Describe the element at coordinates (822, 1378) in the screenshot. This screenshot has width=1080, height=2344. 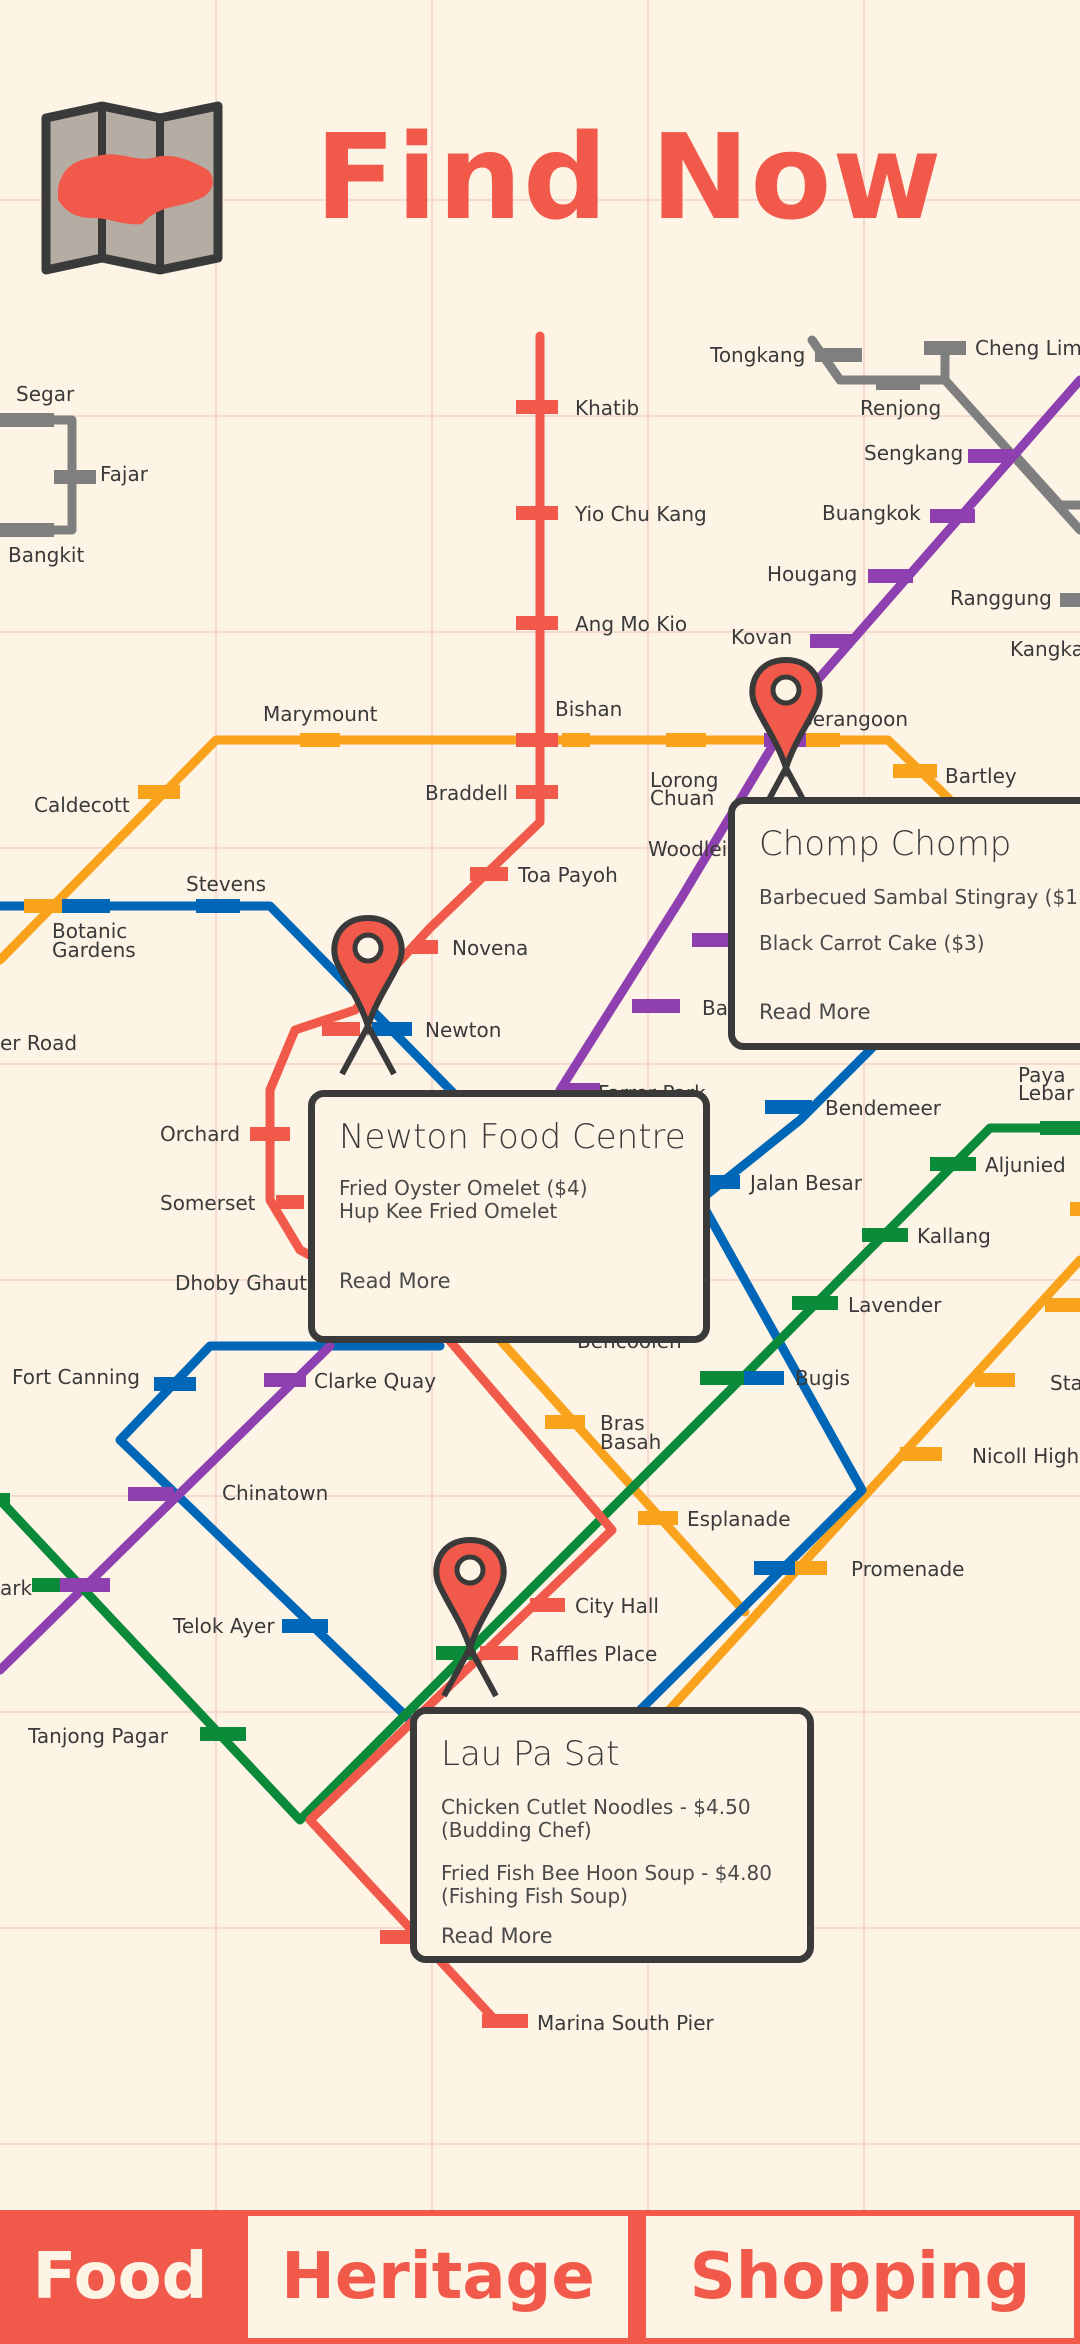
I see `station-bugis: Bugis` at that location.